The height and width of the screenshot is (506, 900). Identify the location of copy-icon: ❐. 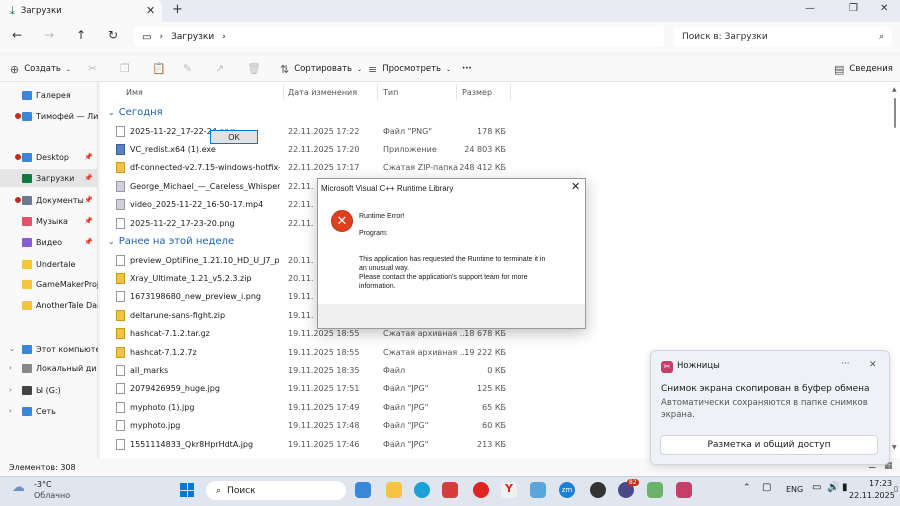
(125, 68).